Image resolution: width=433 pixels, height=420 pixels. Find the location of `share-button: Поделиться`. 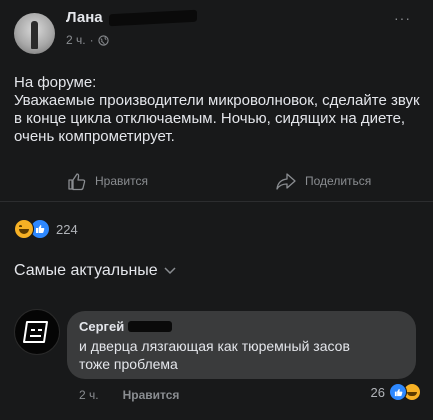

share-button: Поделиться is located at coordinates (323, 181).